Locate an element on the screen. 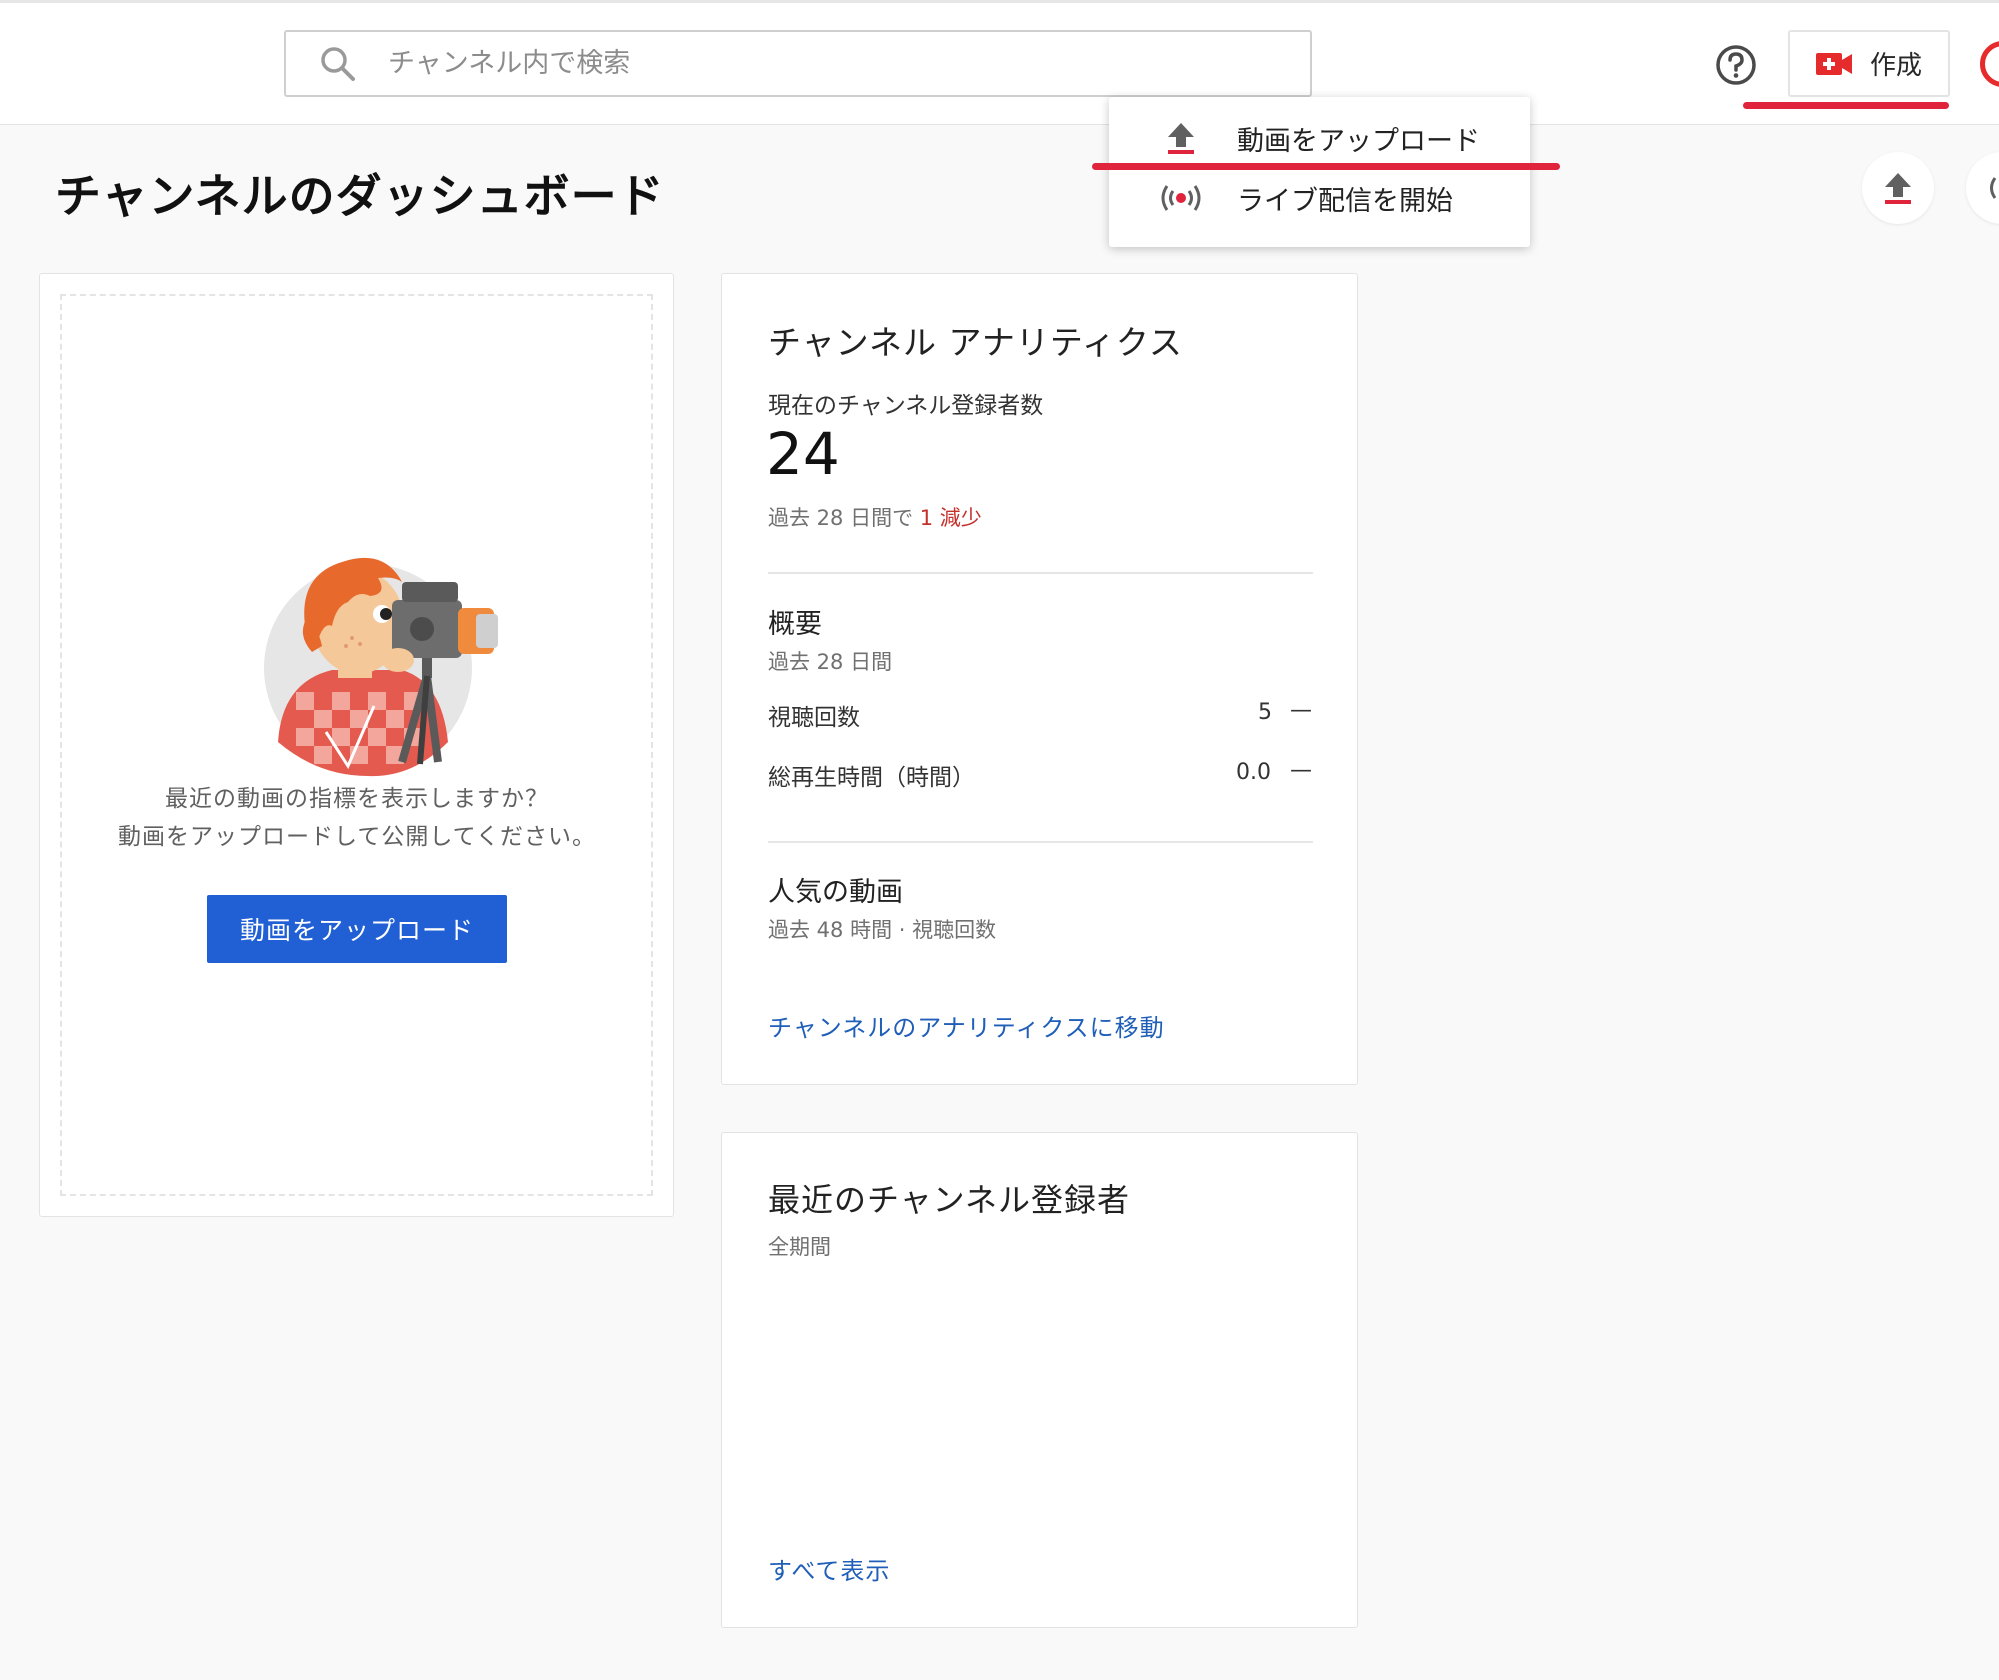  subscribers-change-value: 1 減少 is located at coordinates (950, 518).